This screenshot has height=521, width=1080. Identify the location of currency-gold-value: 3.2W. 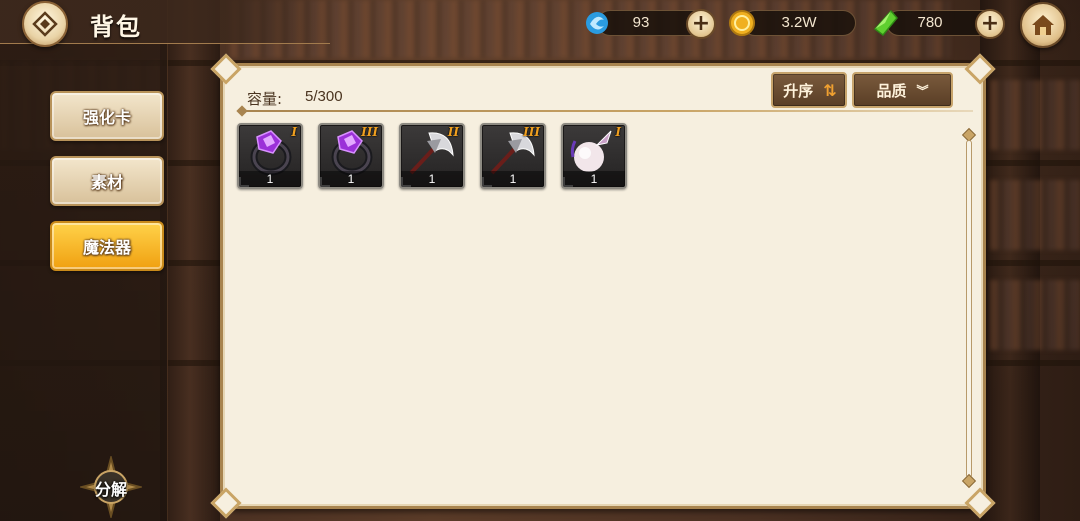
(799, 22).